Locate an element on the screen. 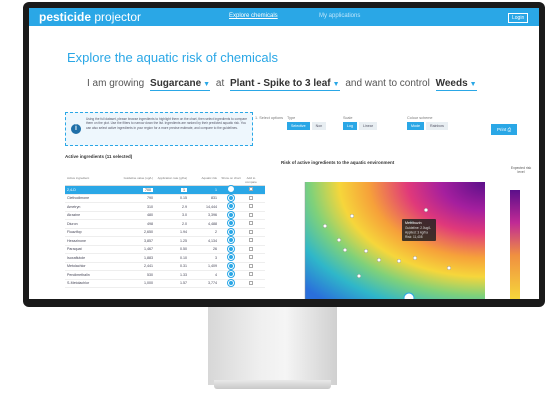 The width and height of the screenshot is (553, 397). guideline-value: 530 is located at coordinates (150, 274).